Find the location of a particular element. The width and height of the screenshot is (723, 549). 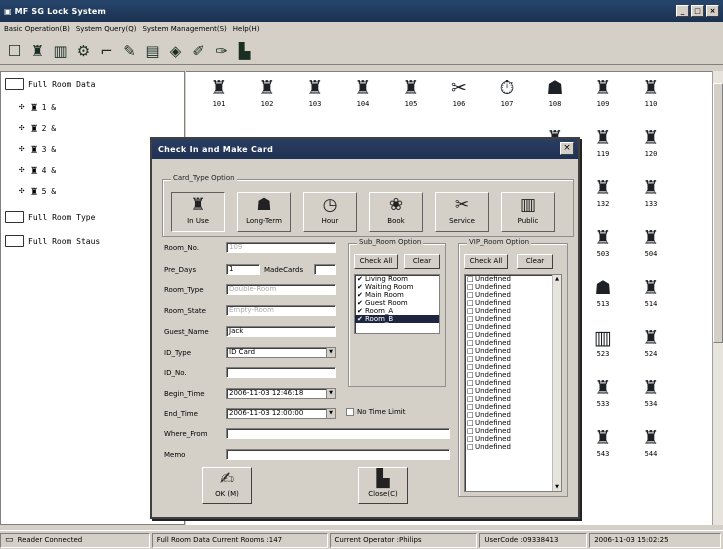

pen-icon: ✑ is located at coordinates (221, 51).